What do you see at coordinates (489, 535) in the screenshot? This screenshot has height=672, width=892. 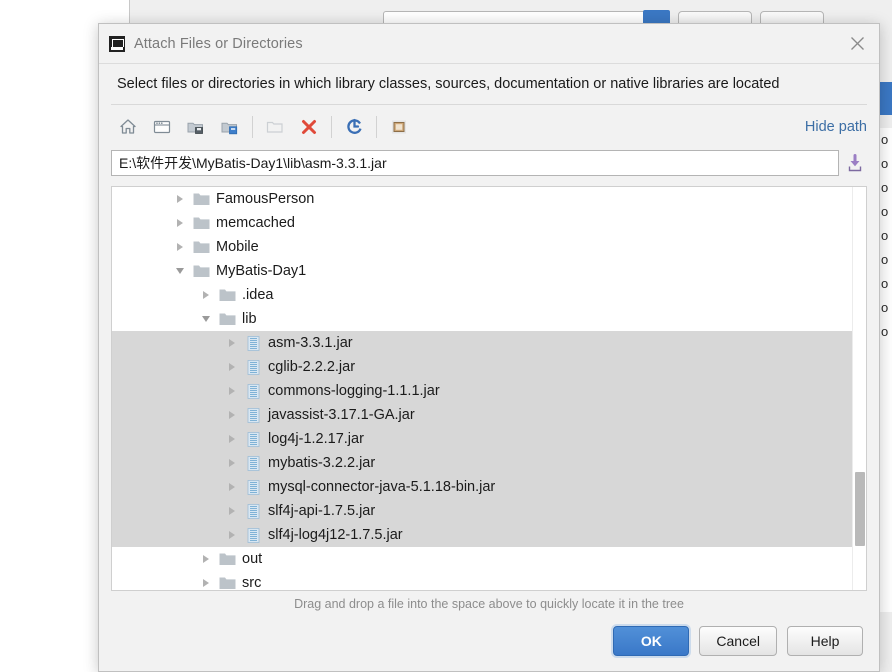 I see `tree-row: slf4j-log4j12-1.7.5.jar` at bounding box center [489, 535].